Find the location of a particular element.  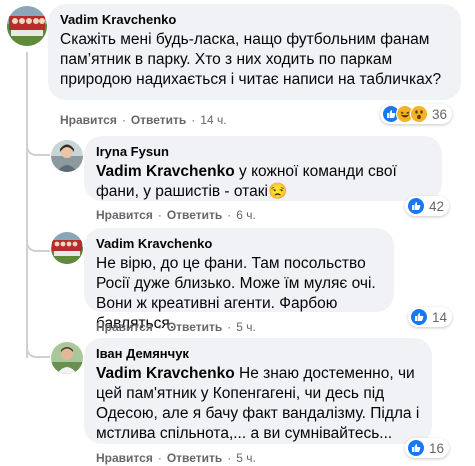

thread-line is located at coordinates (27, 205).